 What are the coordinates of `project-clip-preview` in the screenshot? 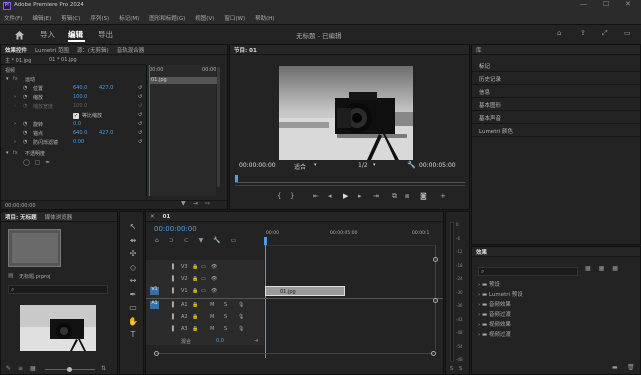 It's located at (58, 328).